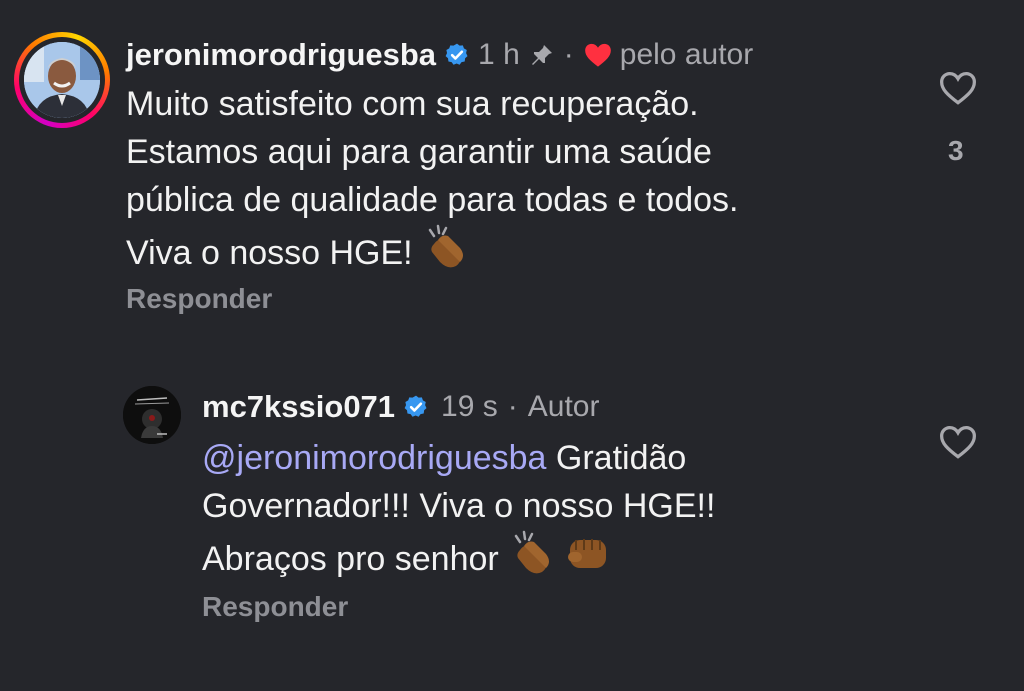  Describe the element at coordinates (469, 406) in the screenshot. I see `timestamp: 19 s` at that location.